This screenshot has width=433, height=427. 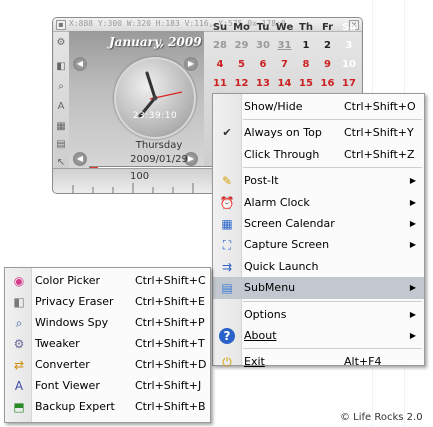 What do you see at coordinates (349, 45) in the screenshot?
I see `calendar-day: 3` at bounding box center [349, 45].